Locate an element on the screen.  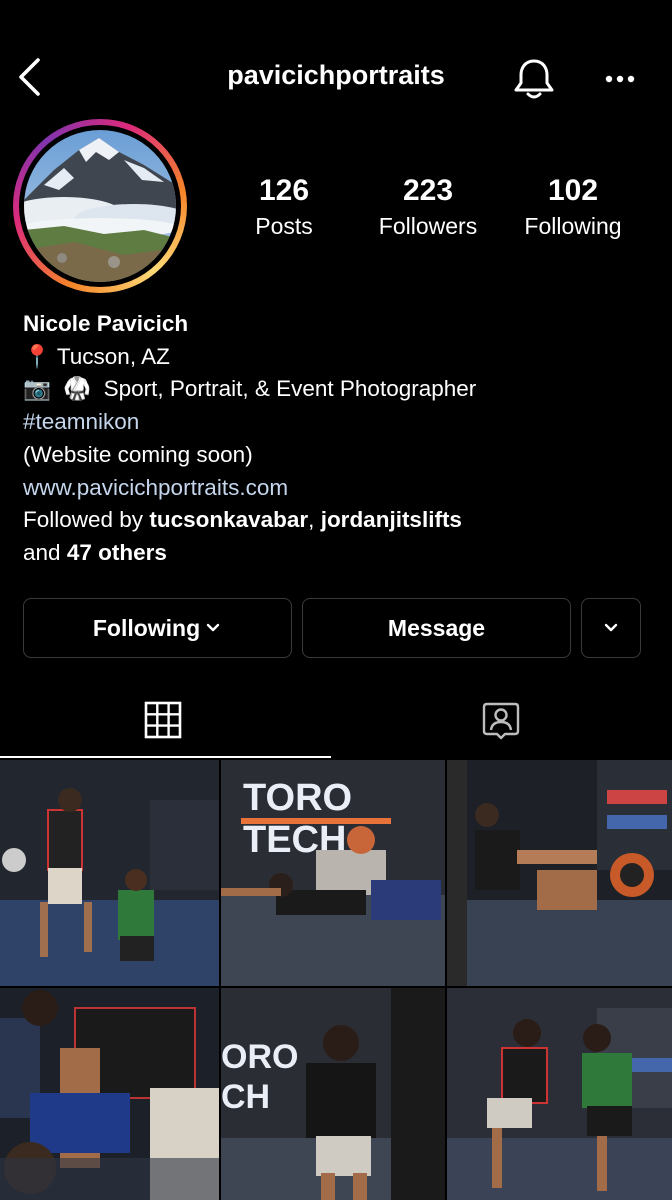
bio-website-link: www.pavicichportraits.com is located at coordinates (338, 488).